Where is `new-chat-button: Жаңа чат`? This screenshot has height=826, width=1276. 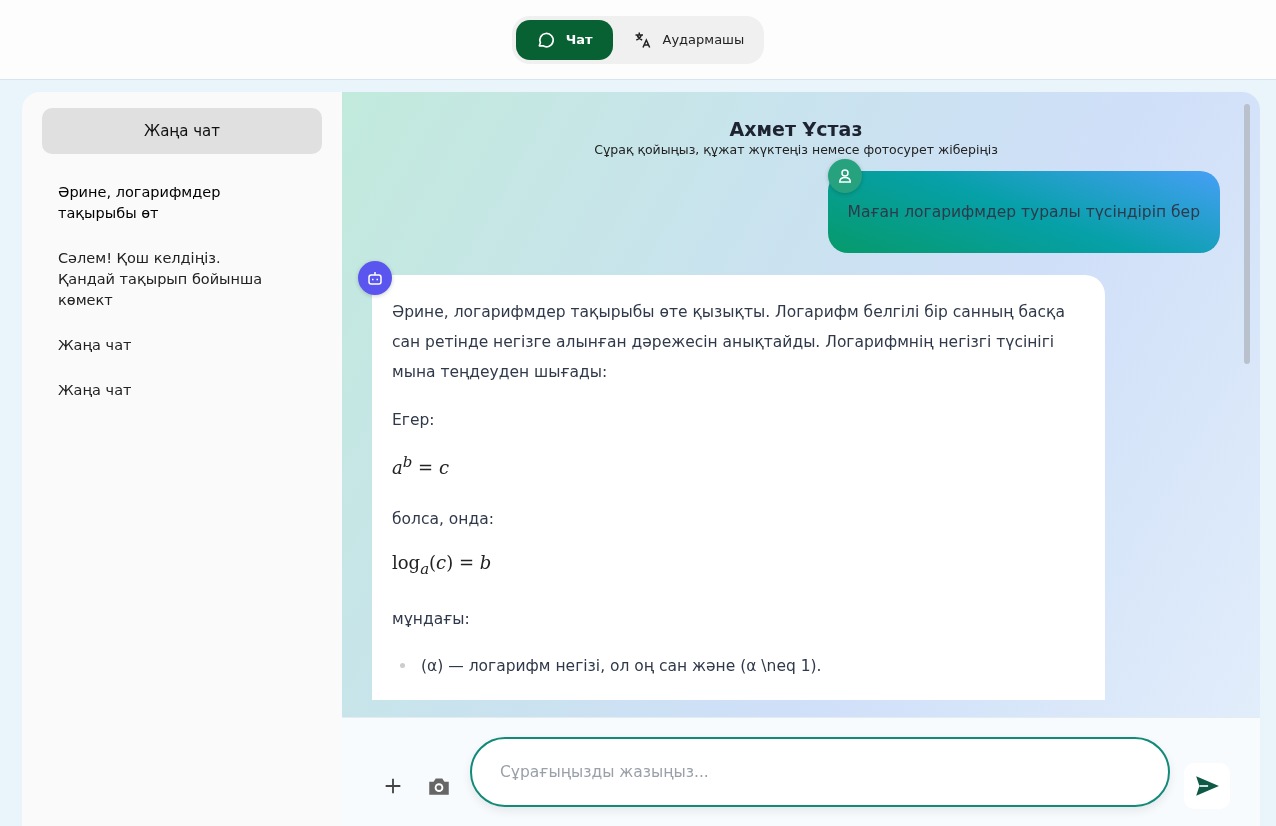
new-chat-button: Жаңа чат is located at coordinates (182, 131).